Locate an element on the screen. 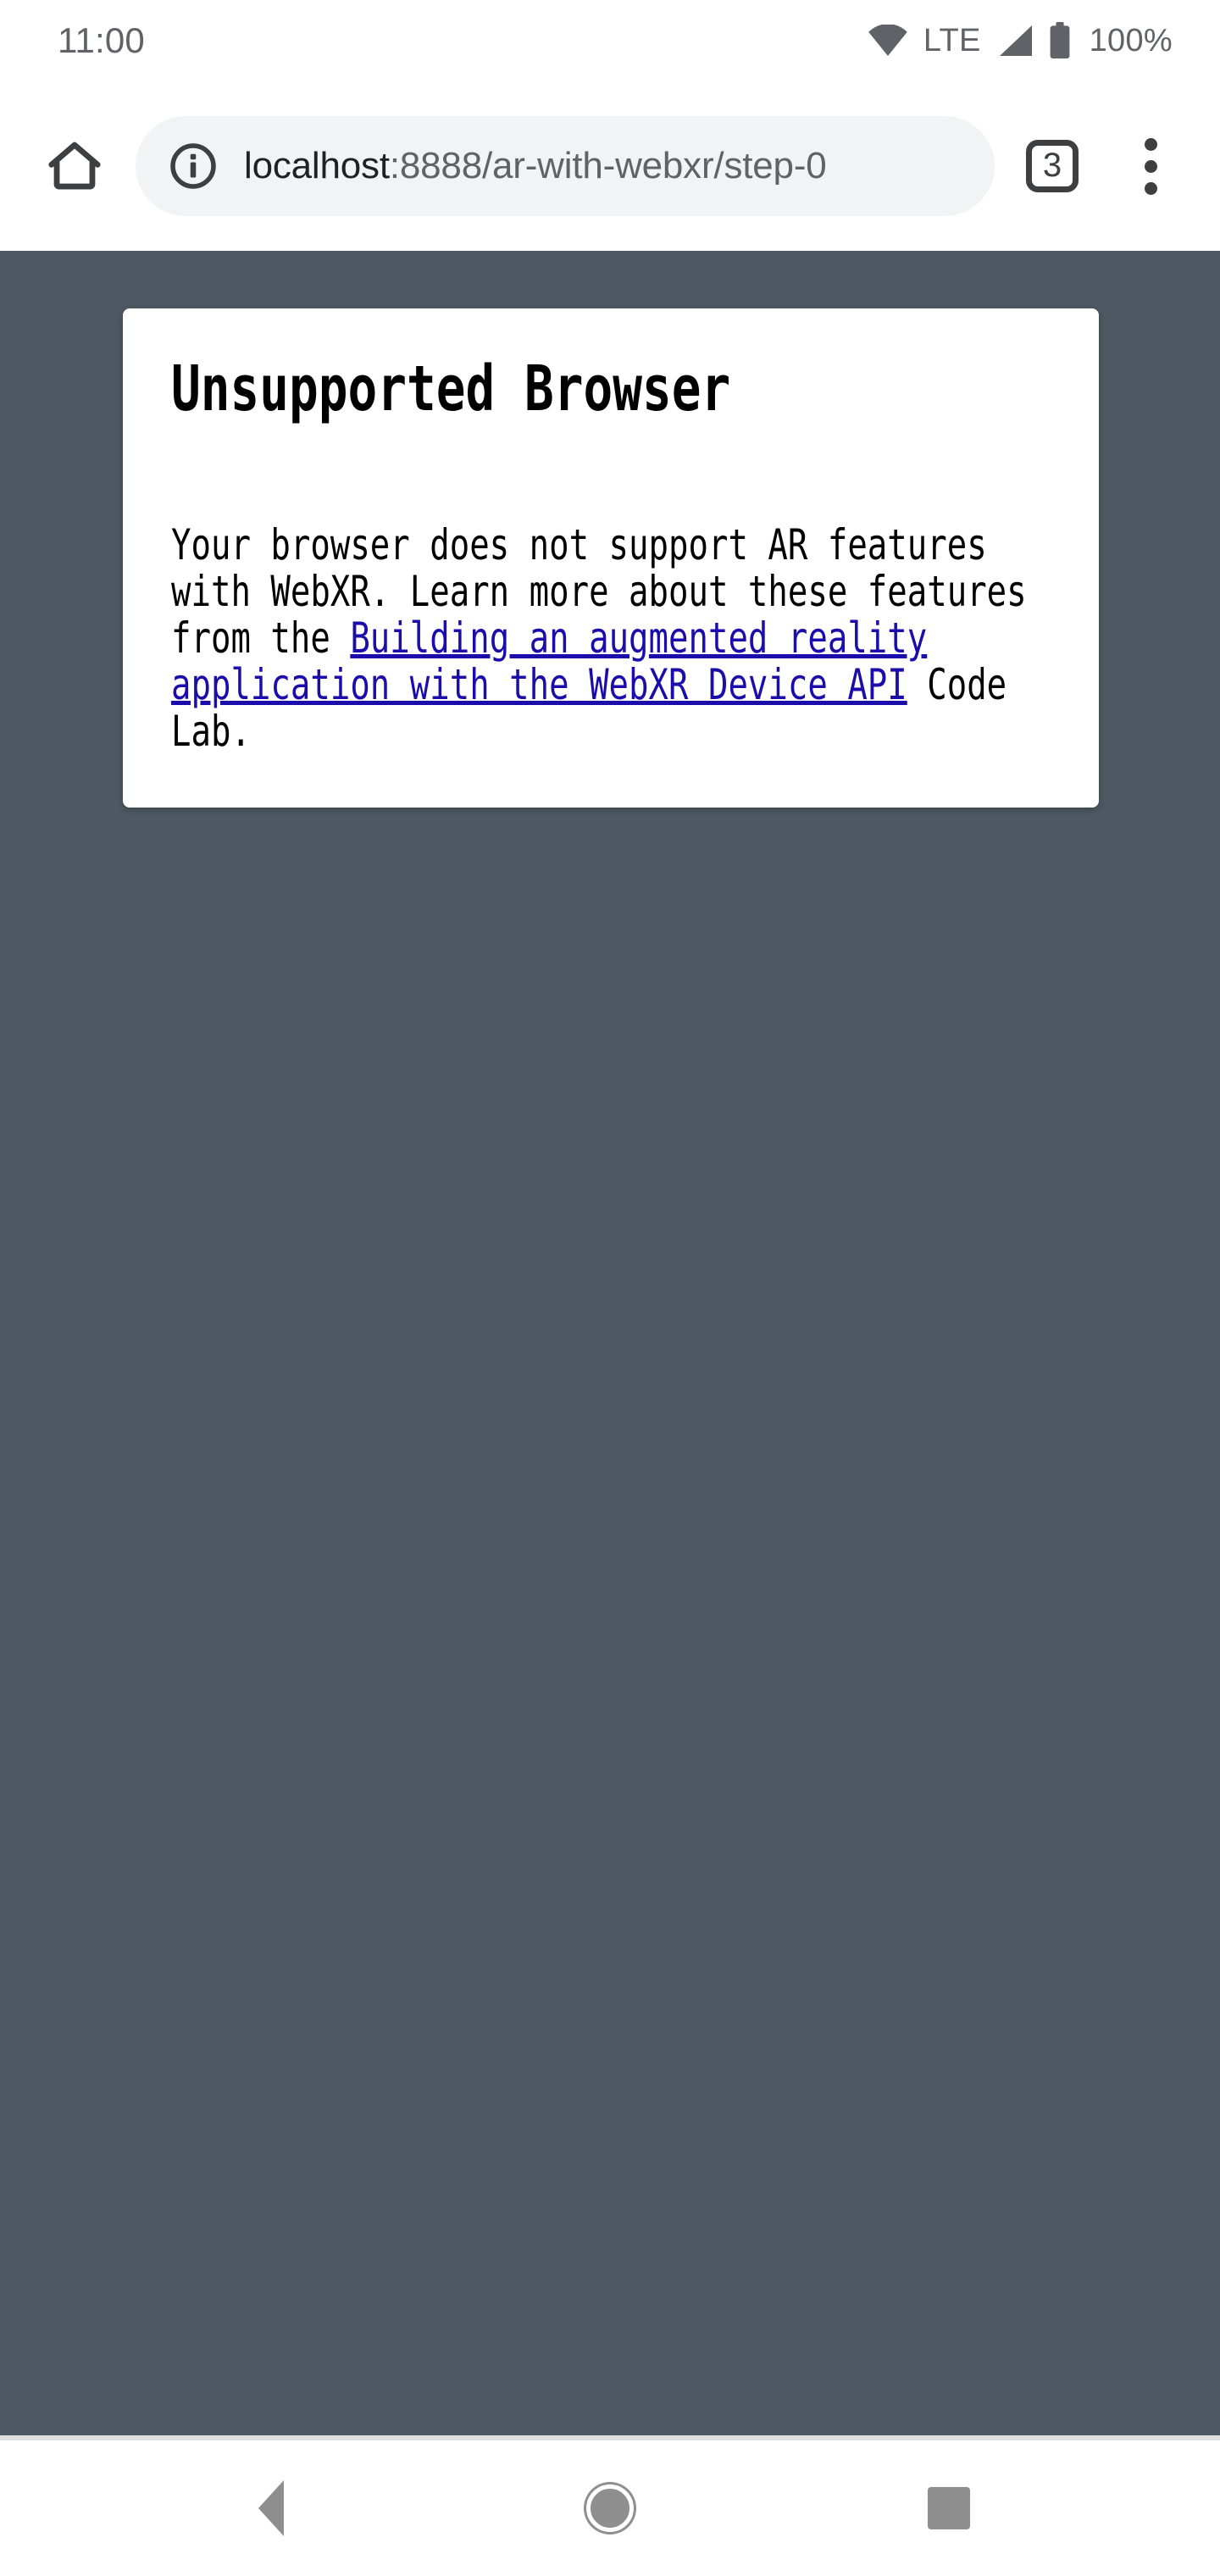 The width and height of the screenshot is (1220, 2576). home-icon is located at coordinates (74, 166).